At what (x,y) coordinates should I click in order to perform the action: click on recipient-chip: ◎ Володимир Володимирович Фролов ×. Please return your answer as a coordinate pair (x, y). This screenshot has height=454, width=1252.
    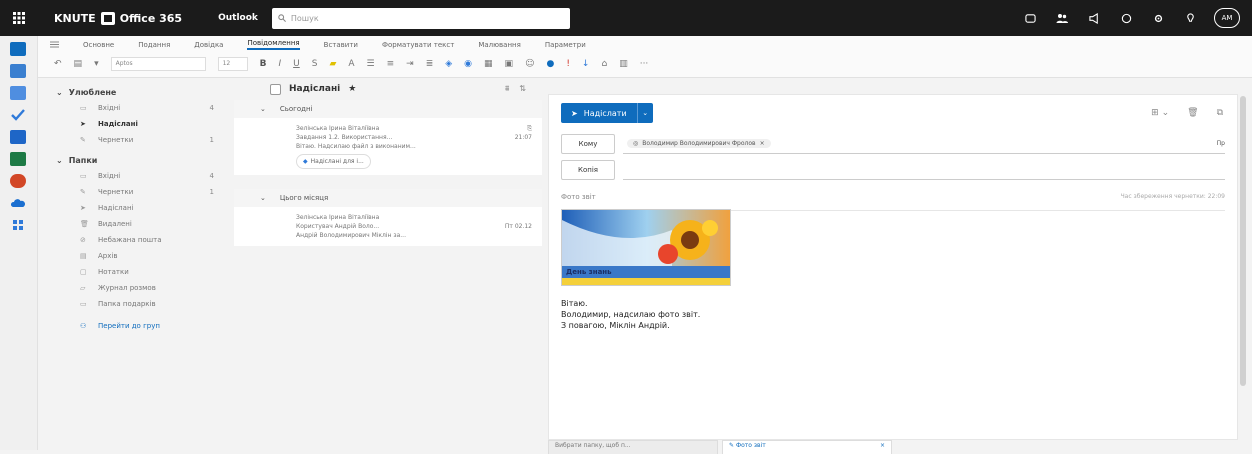
    Looking at the image, I should click on (699, 143).